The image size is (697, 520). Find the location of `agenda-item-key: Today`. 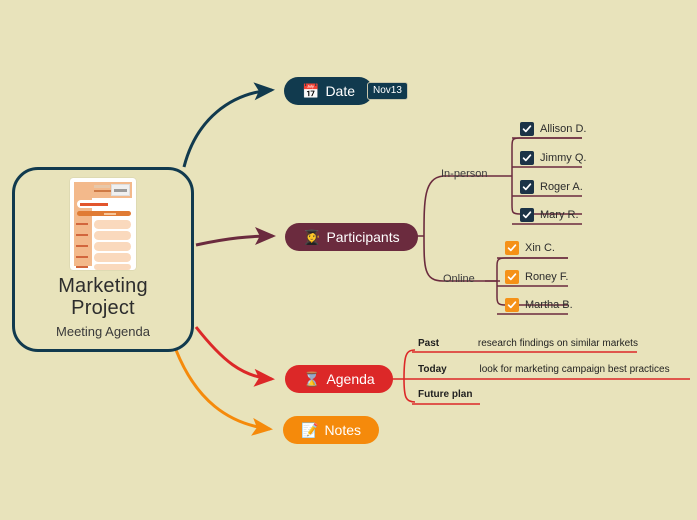

agenda-item-key: Today is located at coordinates (432, 369).